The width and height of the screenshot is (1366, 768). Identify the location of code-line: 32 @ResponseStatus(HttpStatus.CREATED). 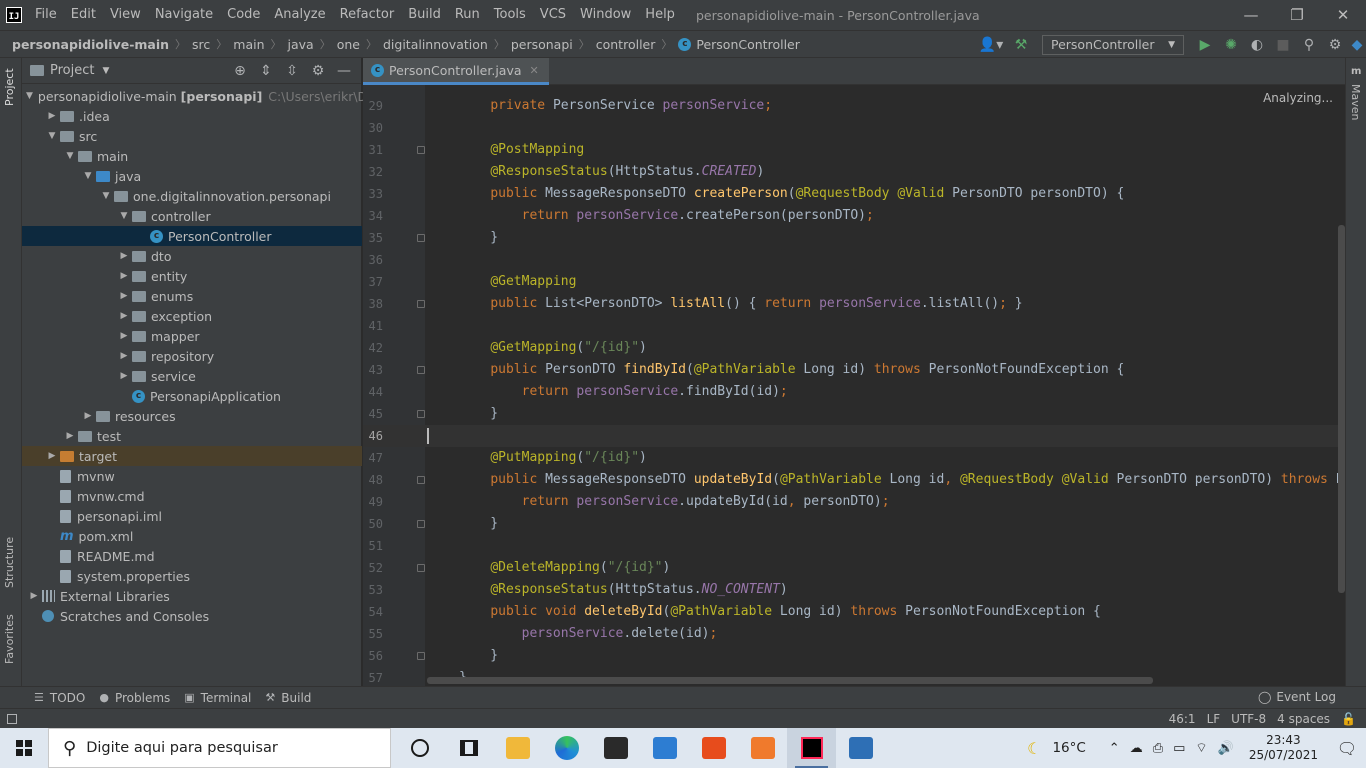
(854, 172).